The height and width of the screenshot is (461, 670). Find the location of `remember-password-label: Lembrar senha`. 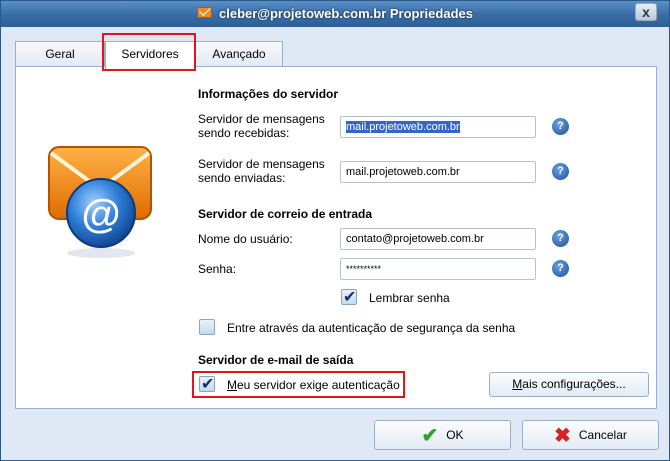

remember-password-label: Lembrar senha is located at coordinates (409, 298).